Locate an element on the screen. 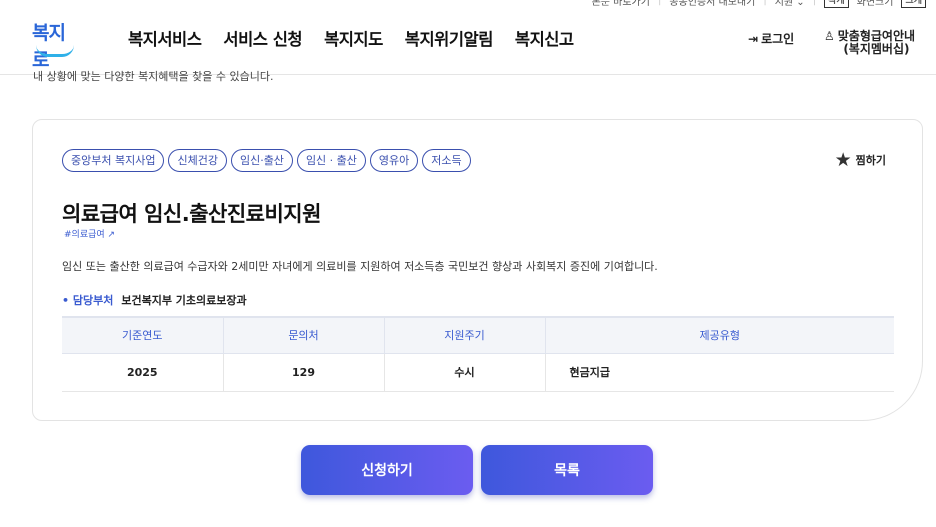  action-buttons: 신청하기 목록 is located at coordinates (477, 470).